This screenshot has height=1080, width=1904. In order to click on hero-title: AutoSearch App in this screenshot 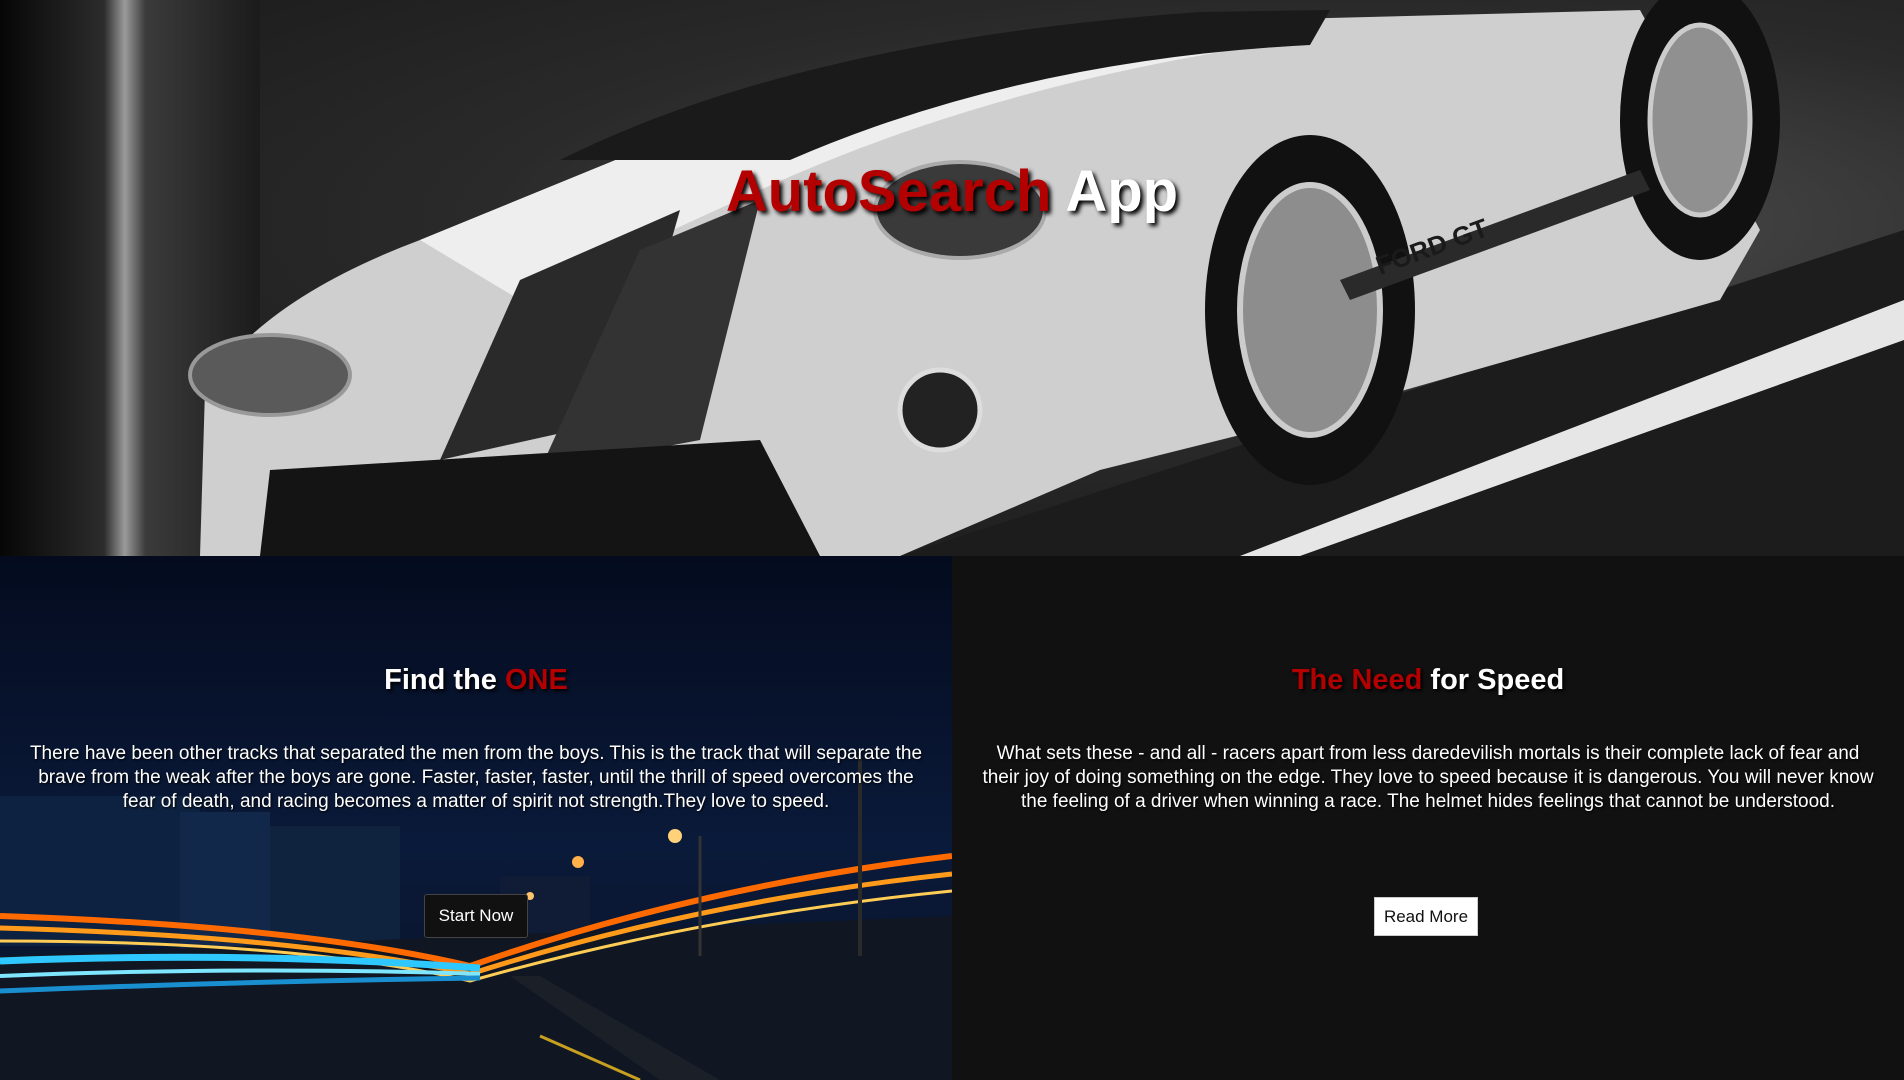, I will do `click(952, 191)`.